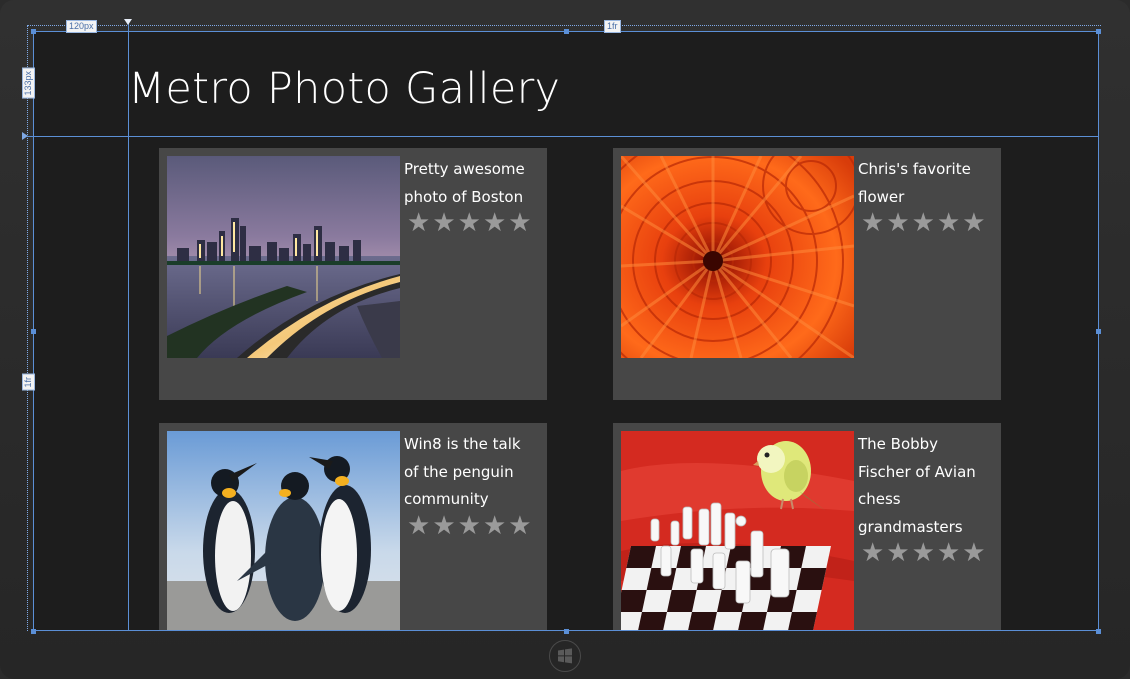 The image size is (1130, 679). I want to click on row-marker-icon, so click(25, 136).